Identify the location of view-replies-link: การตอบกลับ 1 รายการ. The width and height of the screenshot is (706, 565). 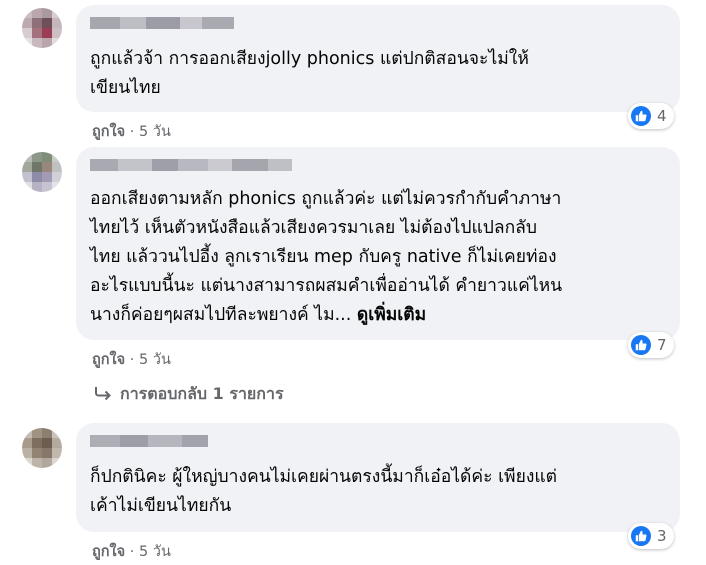
(189, 394).